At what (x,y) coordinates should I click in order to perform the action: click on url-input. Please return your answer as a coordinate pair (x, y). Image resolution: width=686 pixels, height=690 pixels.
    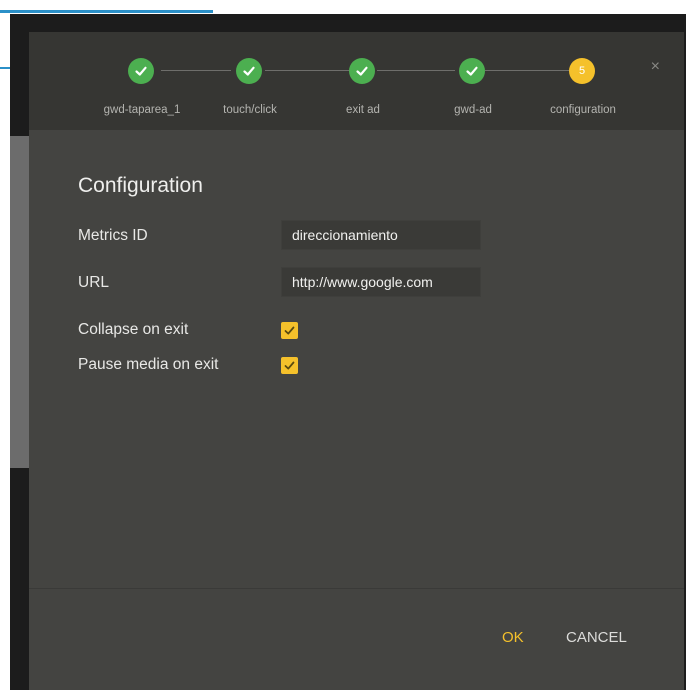
    Looking at the image, I should click on (381, 282).